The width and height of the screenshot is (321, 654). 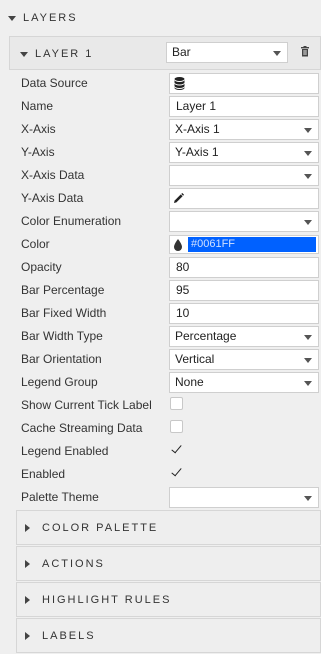 I want to click on y-axis-select: Y-Axis 1, so click(x=244, y=152).